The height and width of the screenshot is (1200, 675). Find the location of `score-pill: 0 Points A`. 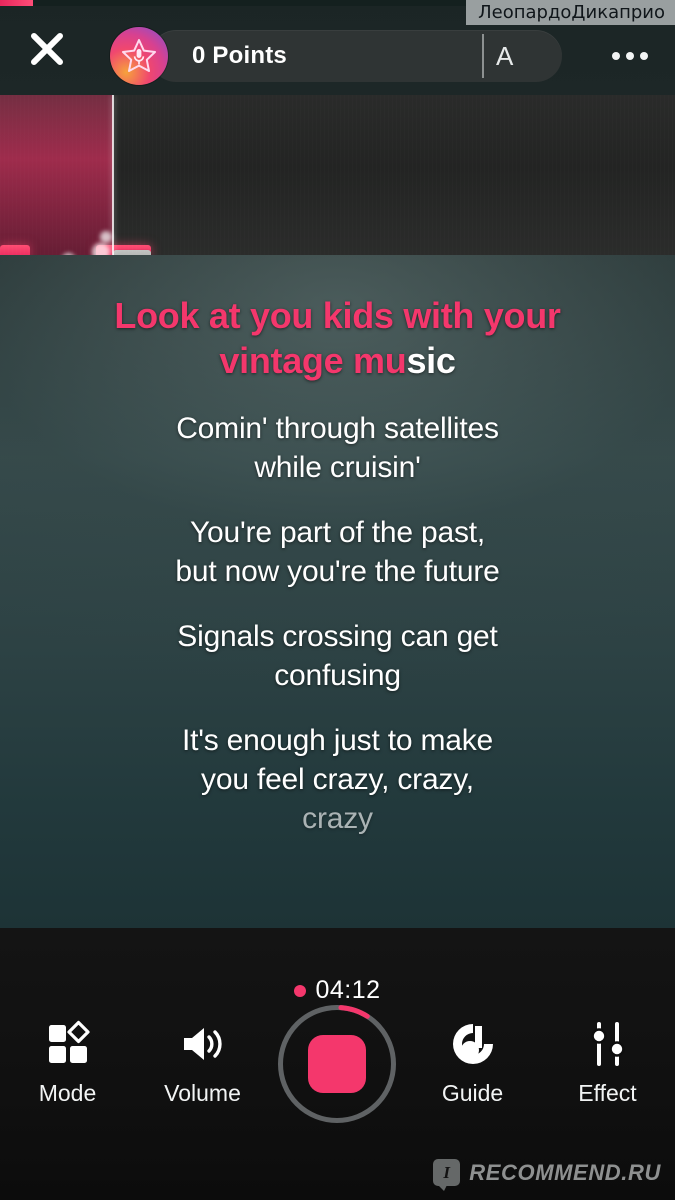

score-pill: 0 Points A is located at coordinates (356, 56).